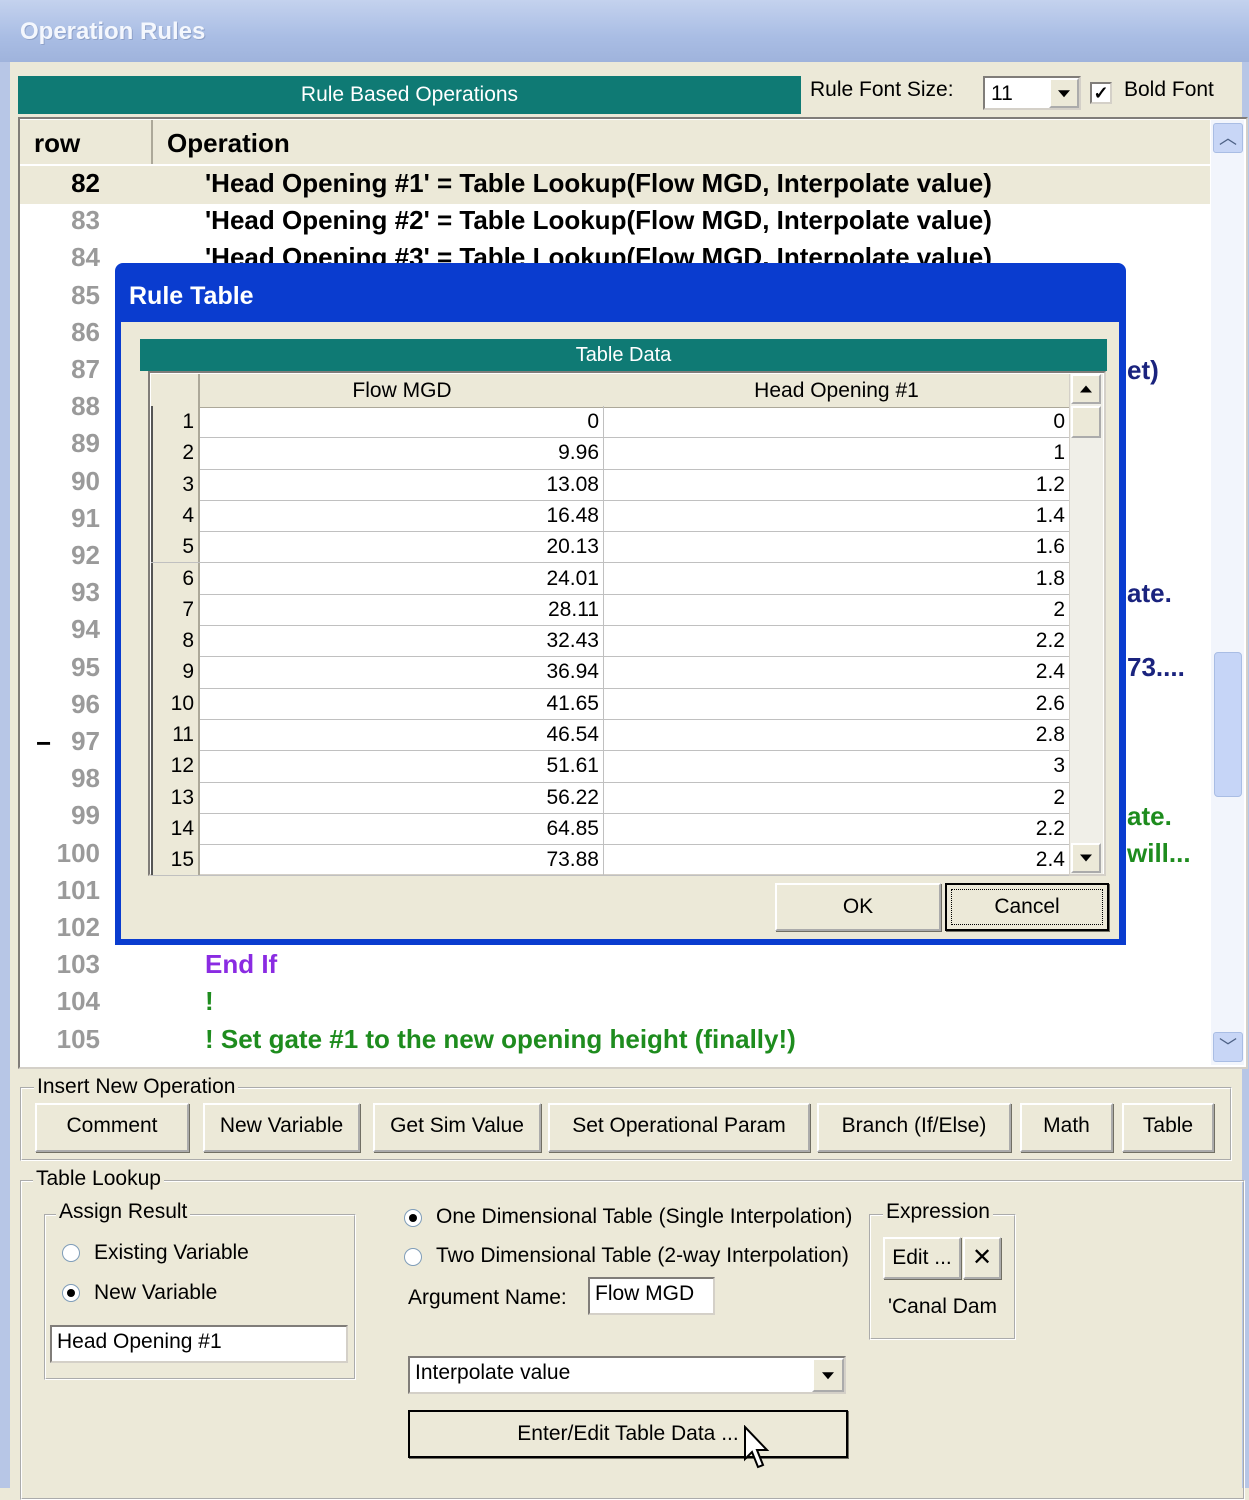  I want to click on flow-mgd-cell: 46.54, so click(402, 735).